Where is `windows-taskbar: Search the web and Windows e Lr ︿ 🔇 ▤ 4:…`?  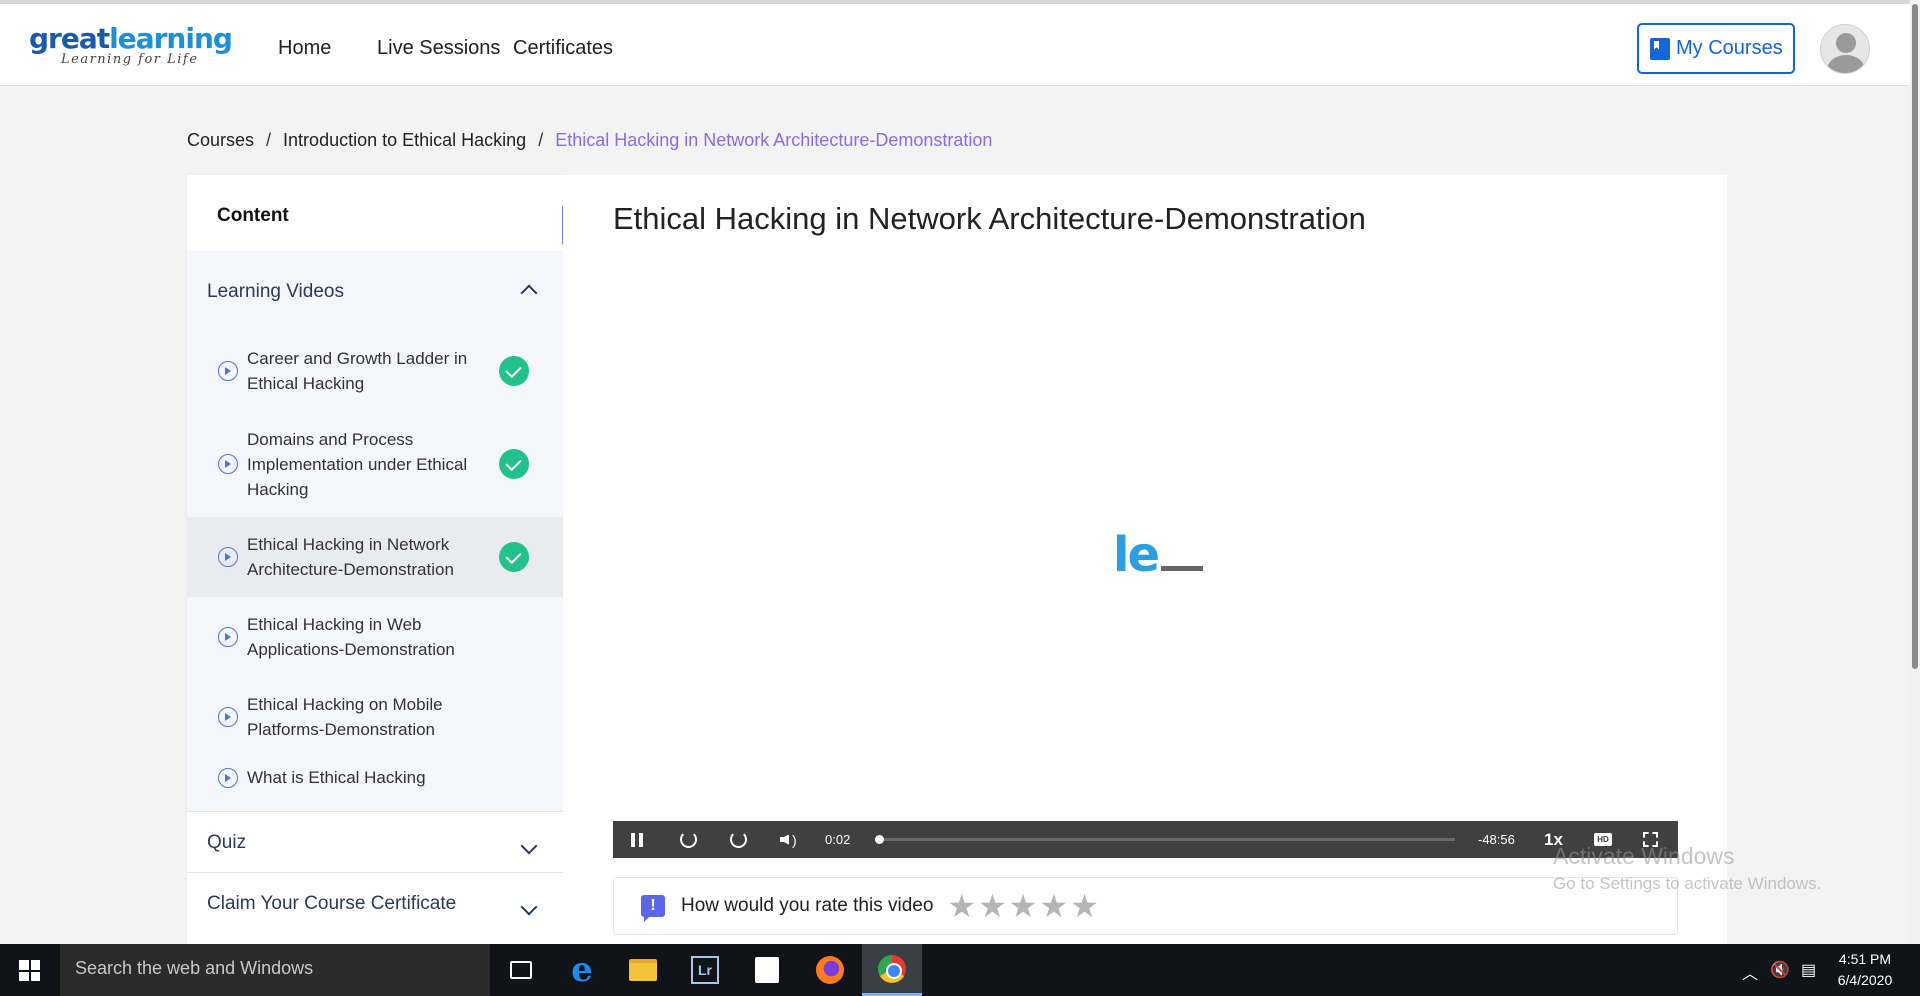 windows-taskbar: Search the web and Windows e Lr ︿ 🔇 ▤ 4:… is located at coordinates (960, 970).